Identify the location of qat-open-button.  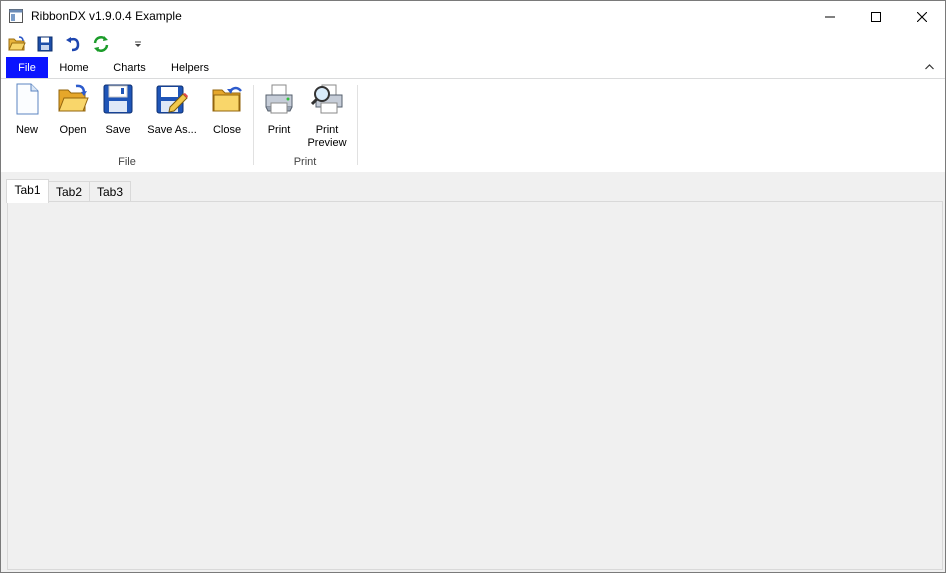
(17, 44).